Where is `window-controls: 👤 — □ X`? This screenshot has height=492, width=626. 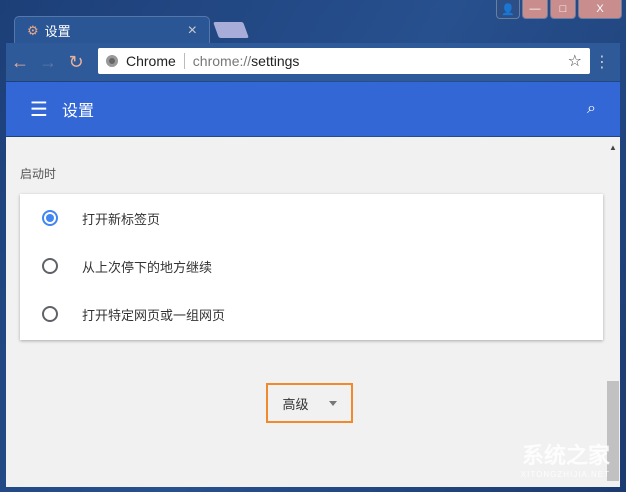
window-controls: 👤 — □ X is located at coordinates (559, 9).